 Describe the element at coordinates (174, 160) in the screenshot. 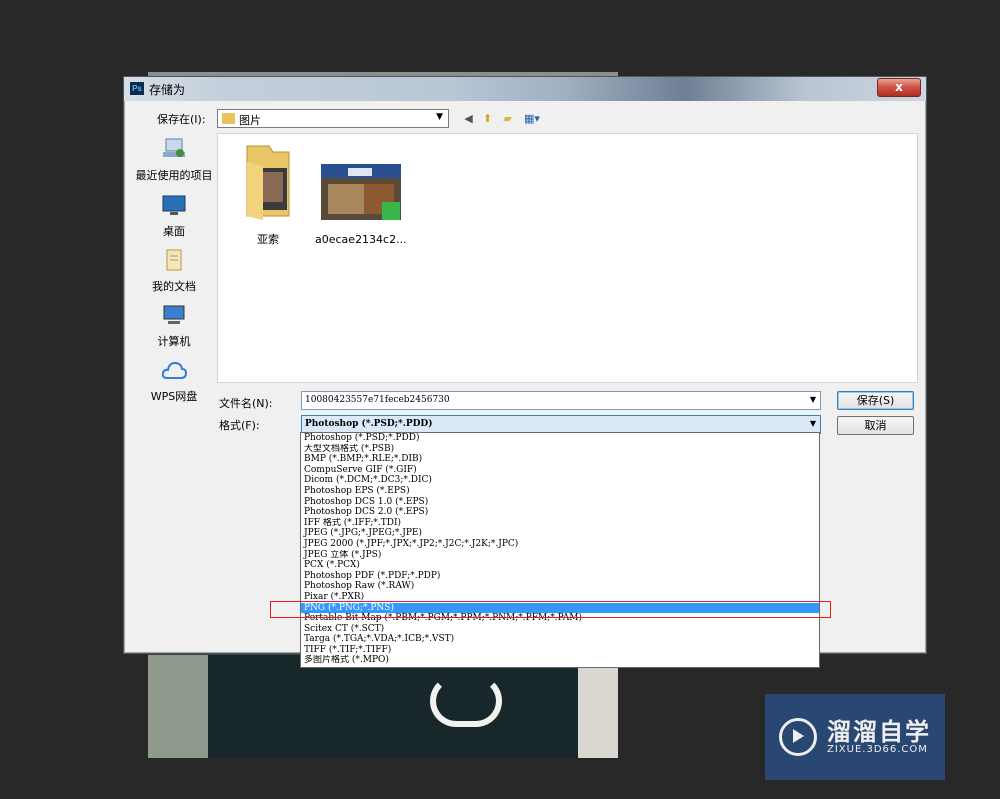

I see `place-recent: 最近使用的项目` at that location.